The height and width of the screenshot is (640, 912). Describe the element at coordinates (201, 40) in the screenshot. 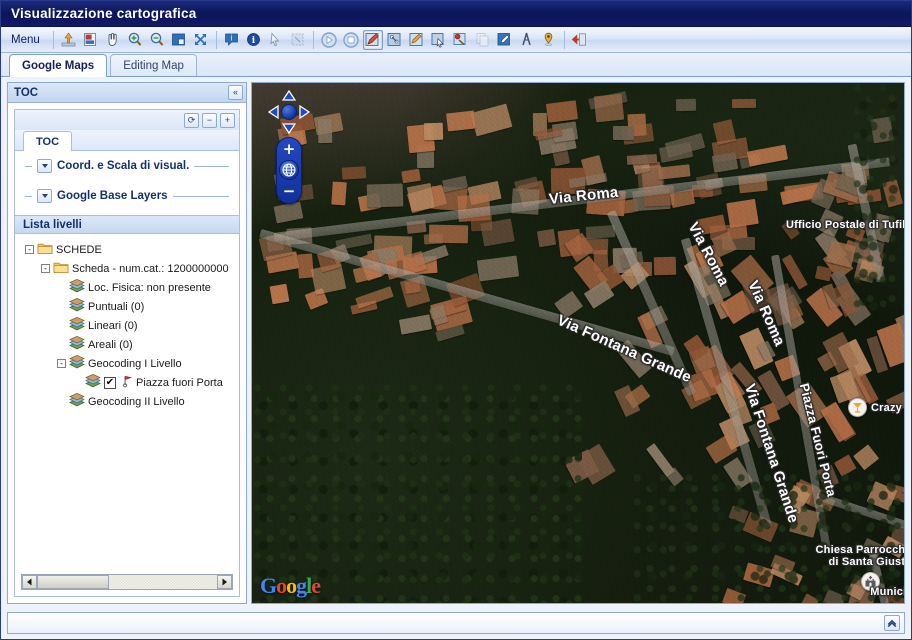

I see `full-extent-icon` at that location.